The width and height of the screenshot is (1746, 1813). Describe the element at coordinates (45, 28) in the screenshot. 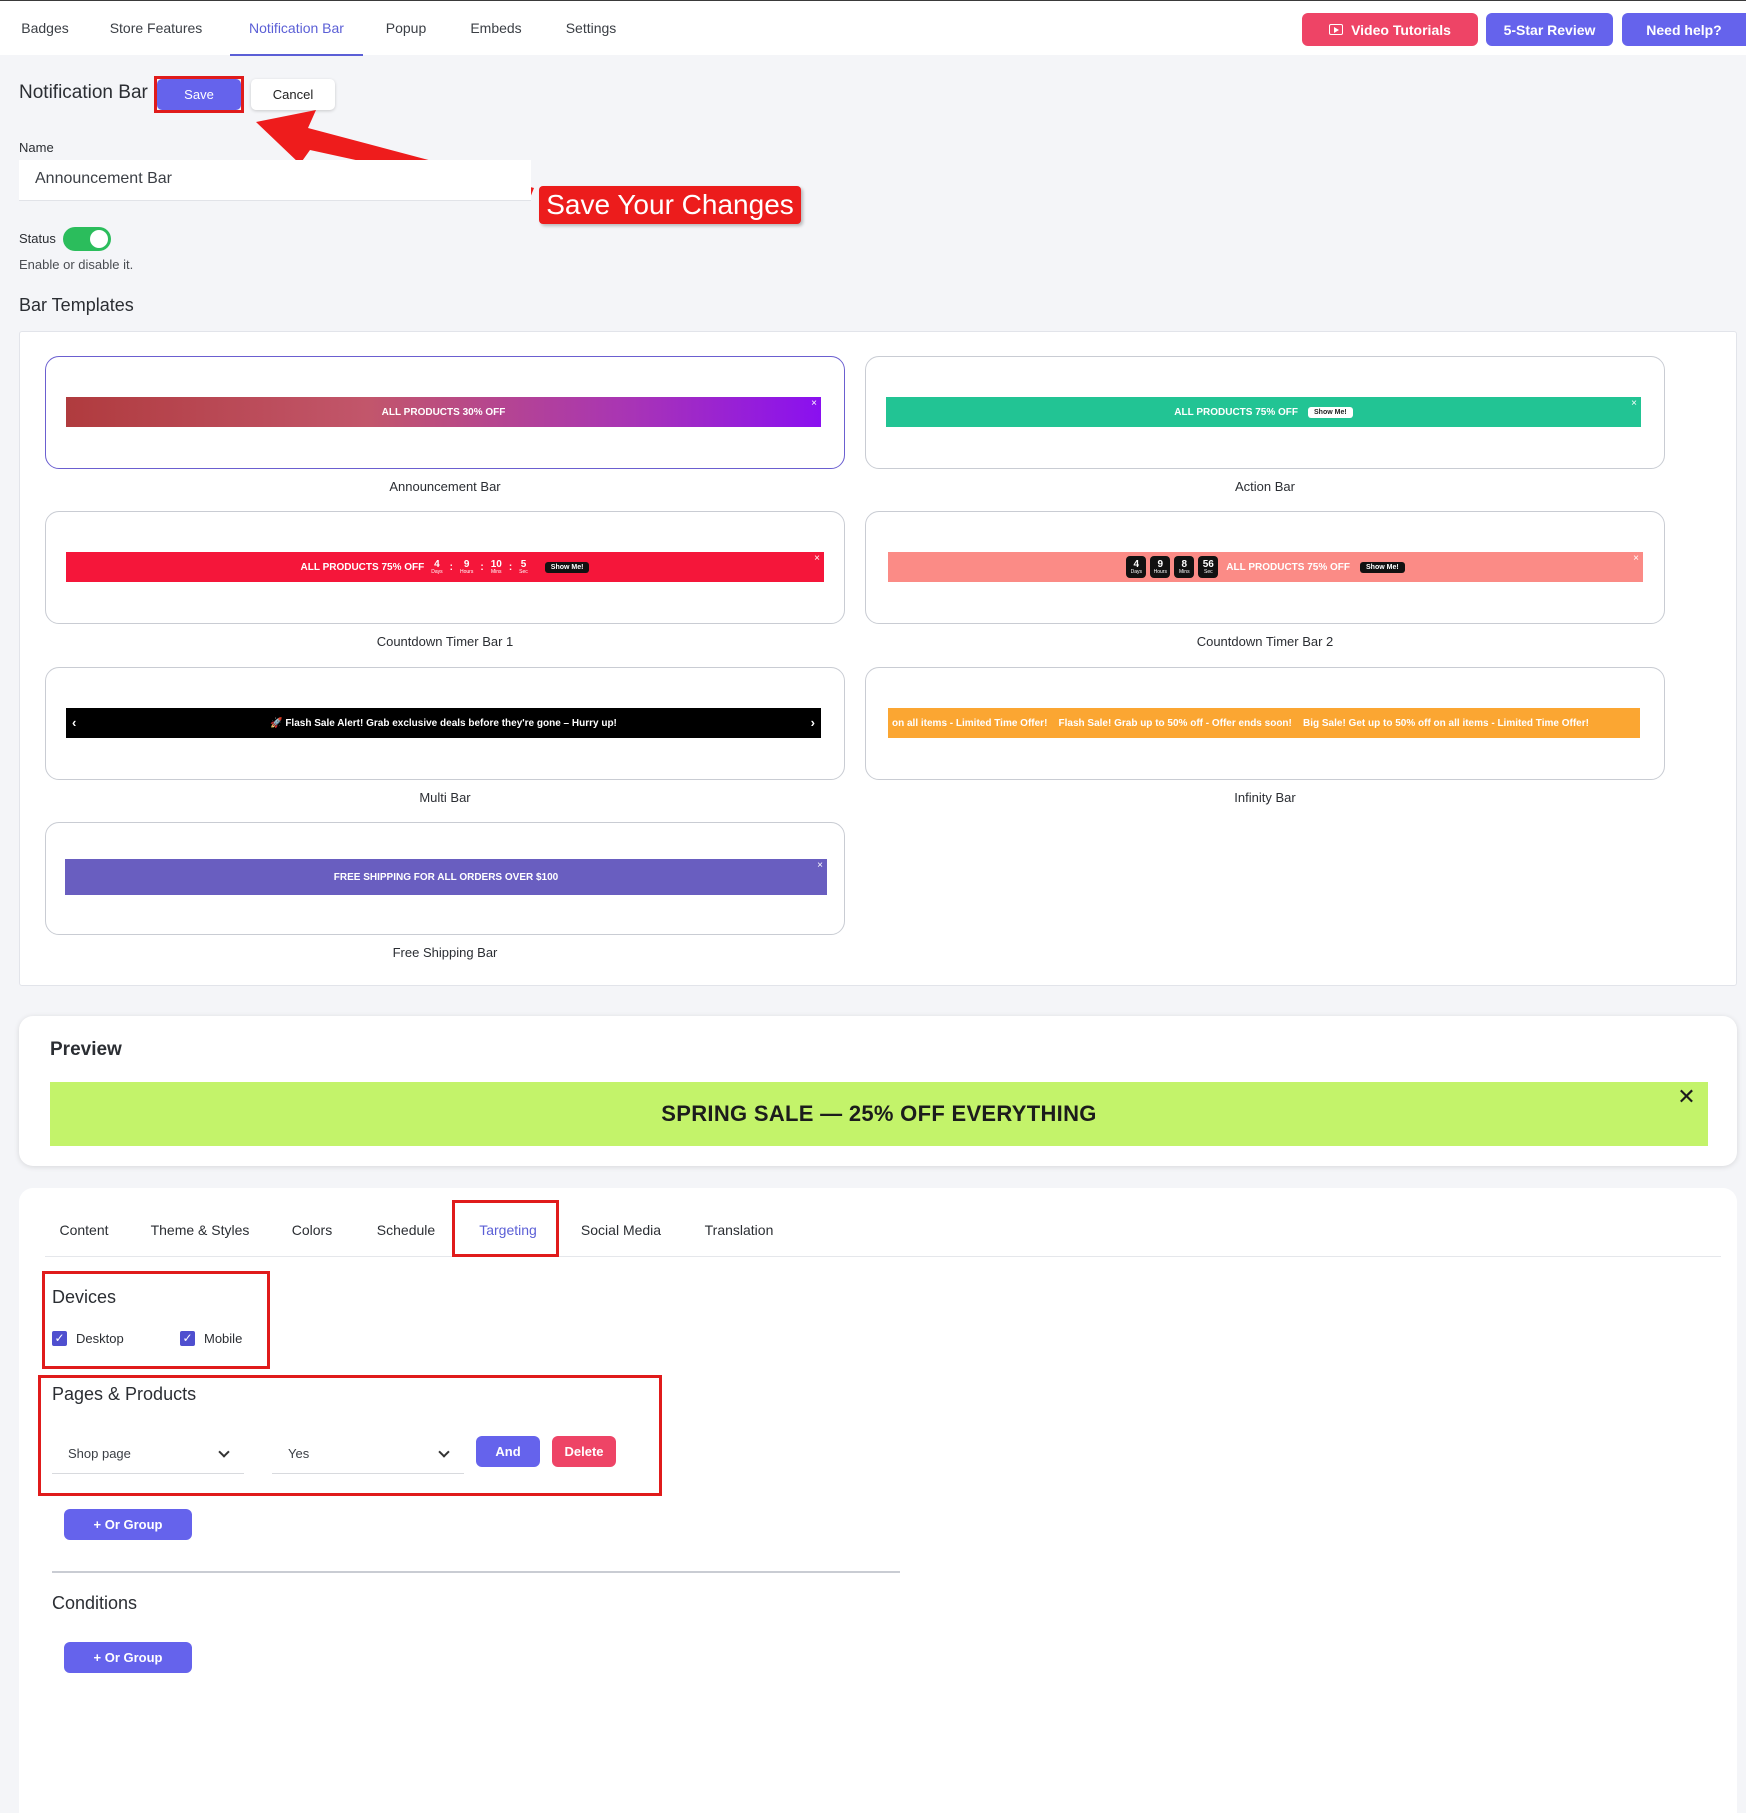

I see `nav-tab-badges: Badges` at that location.